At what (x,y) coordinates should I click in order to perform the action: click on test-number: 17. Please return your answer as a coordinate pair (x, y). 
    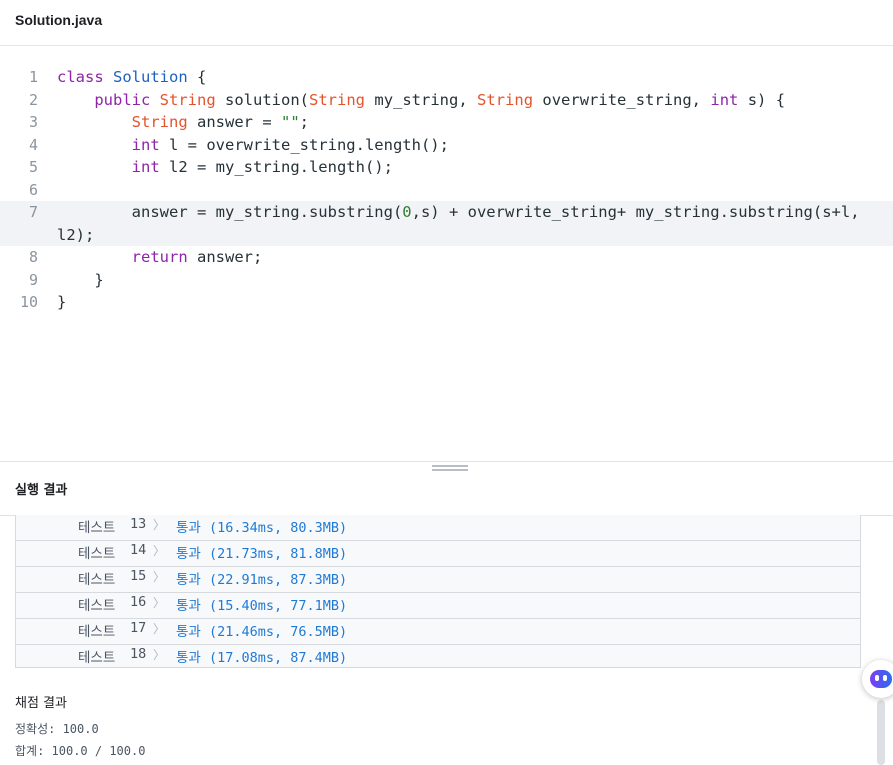
    Looking at the image, I should click on (138, 628).